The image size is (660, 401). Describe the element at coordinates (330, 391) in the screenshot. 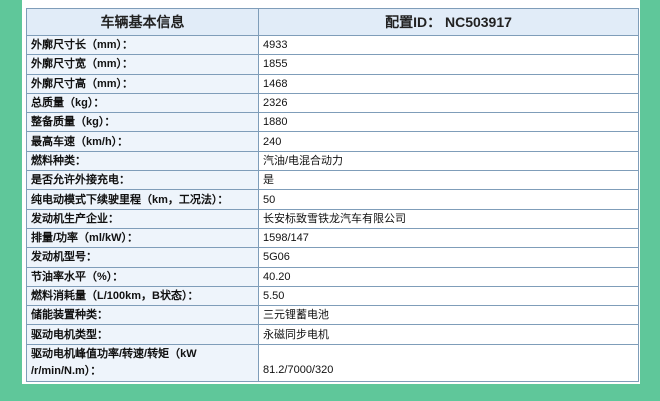

I see `page-background-bottom` at that location.